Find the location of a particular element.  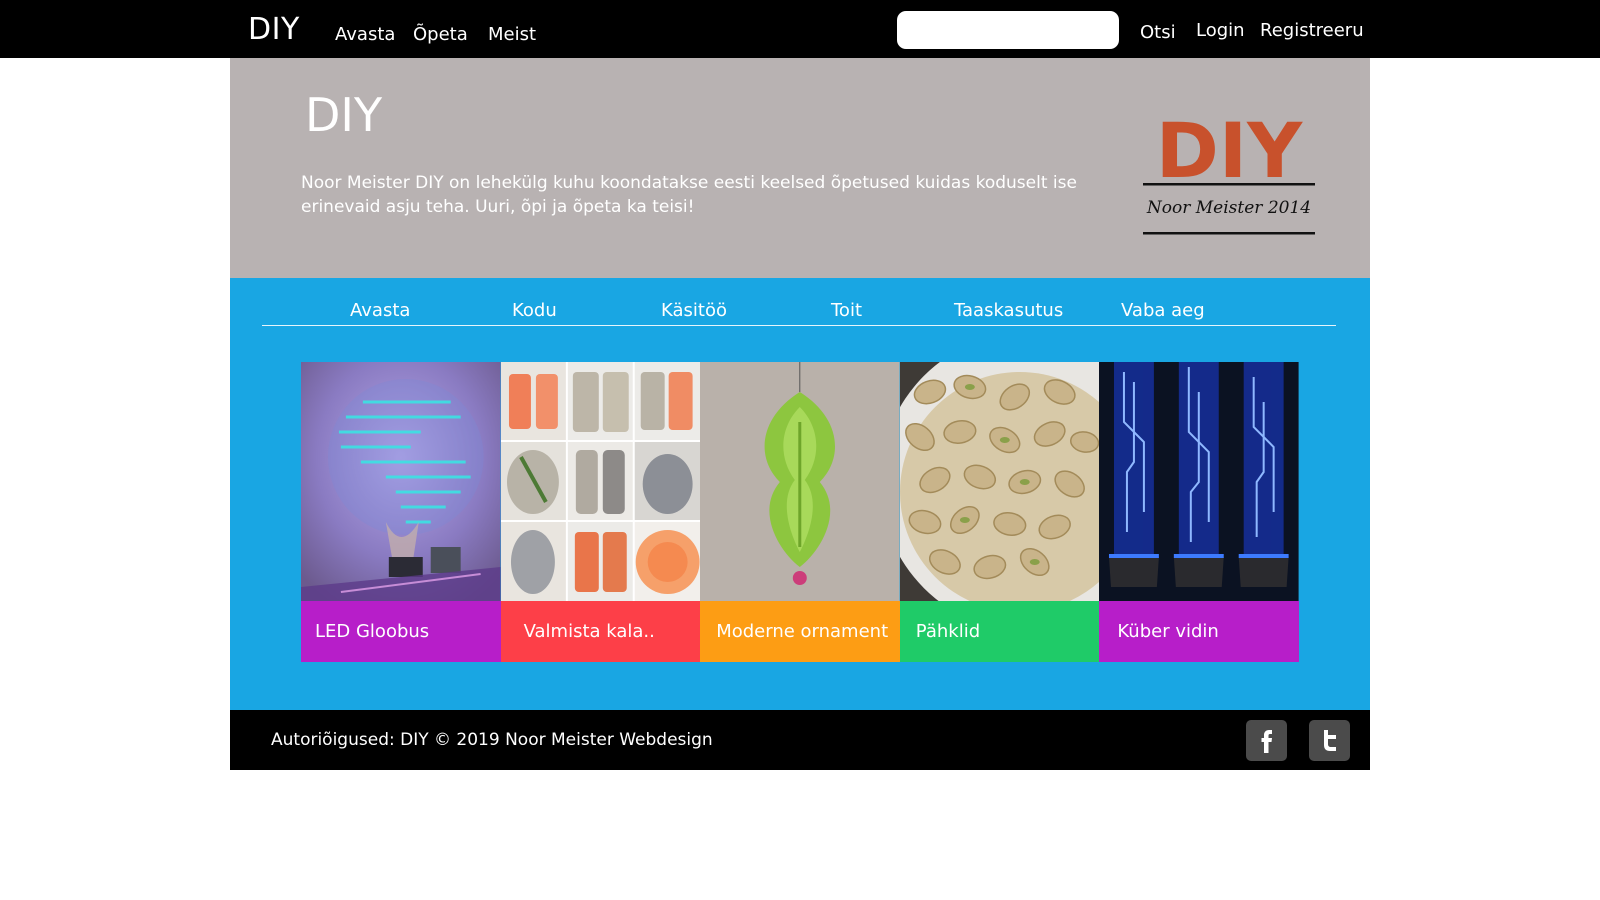

cyber-gadget-image is located at coordinates (1199, 481).